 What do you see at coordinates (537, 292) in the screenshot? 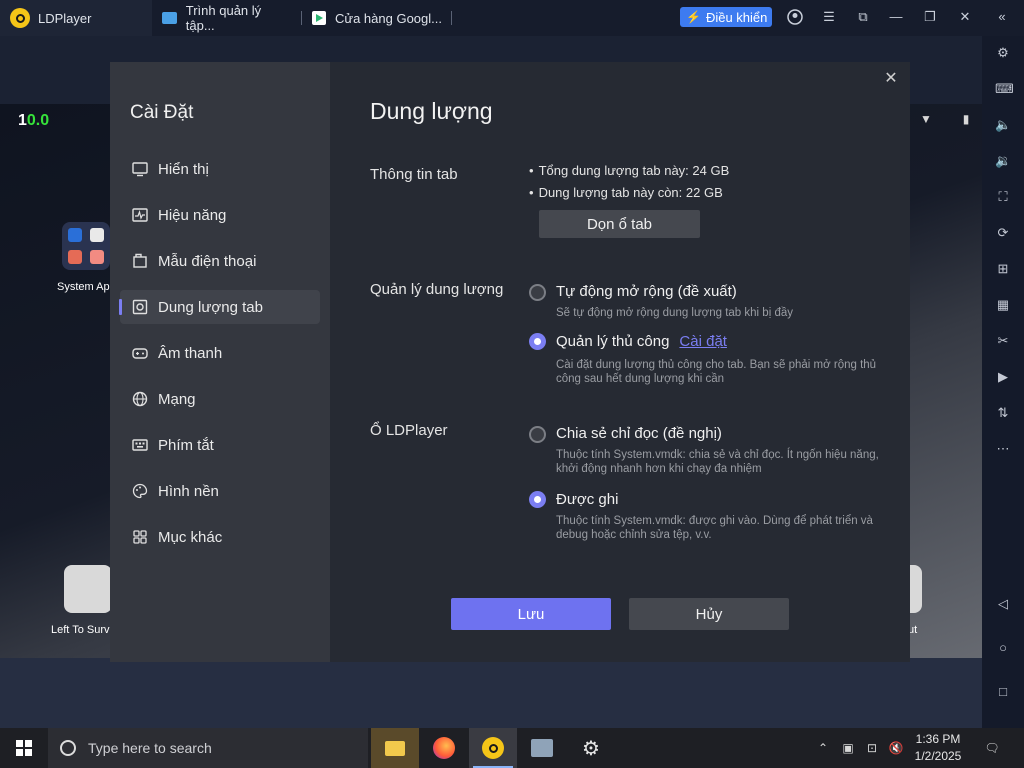
I see `auto-expand-radio` at bounding box center [537, 292].